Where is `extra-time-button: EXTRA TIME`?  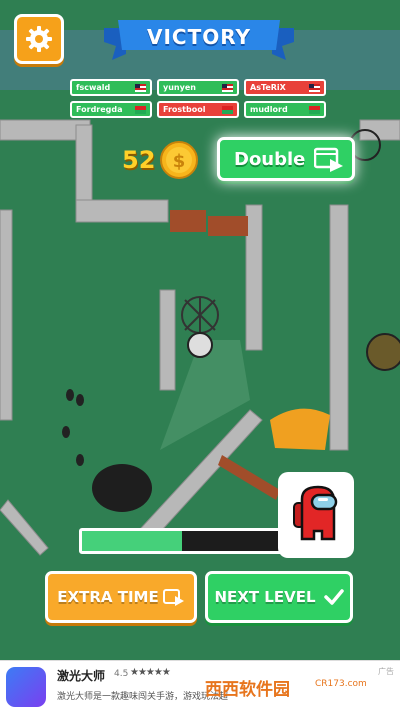 extra-time-button: EXTRA TIME is located at coordinates (121, 597).